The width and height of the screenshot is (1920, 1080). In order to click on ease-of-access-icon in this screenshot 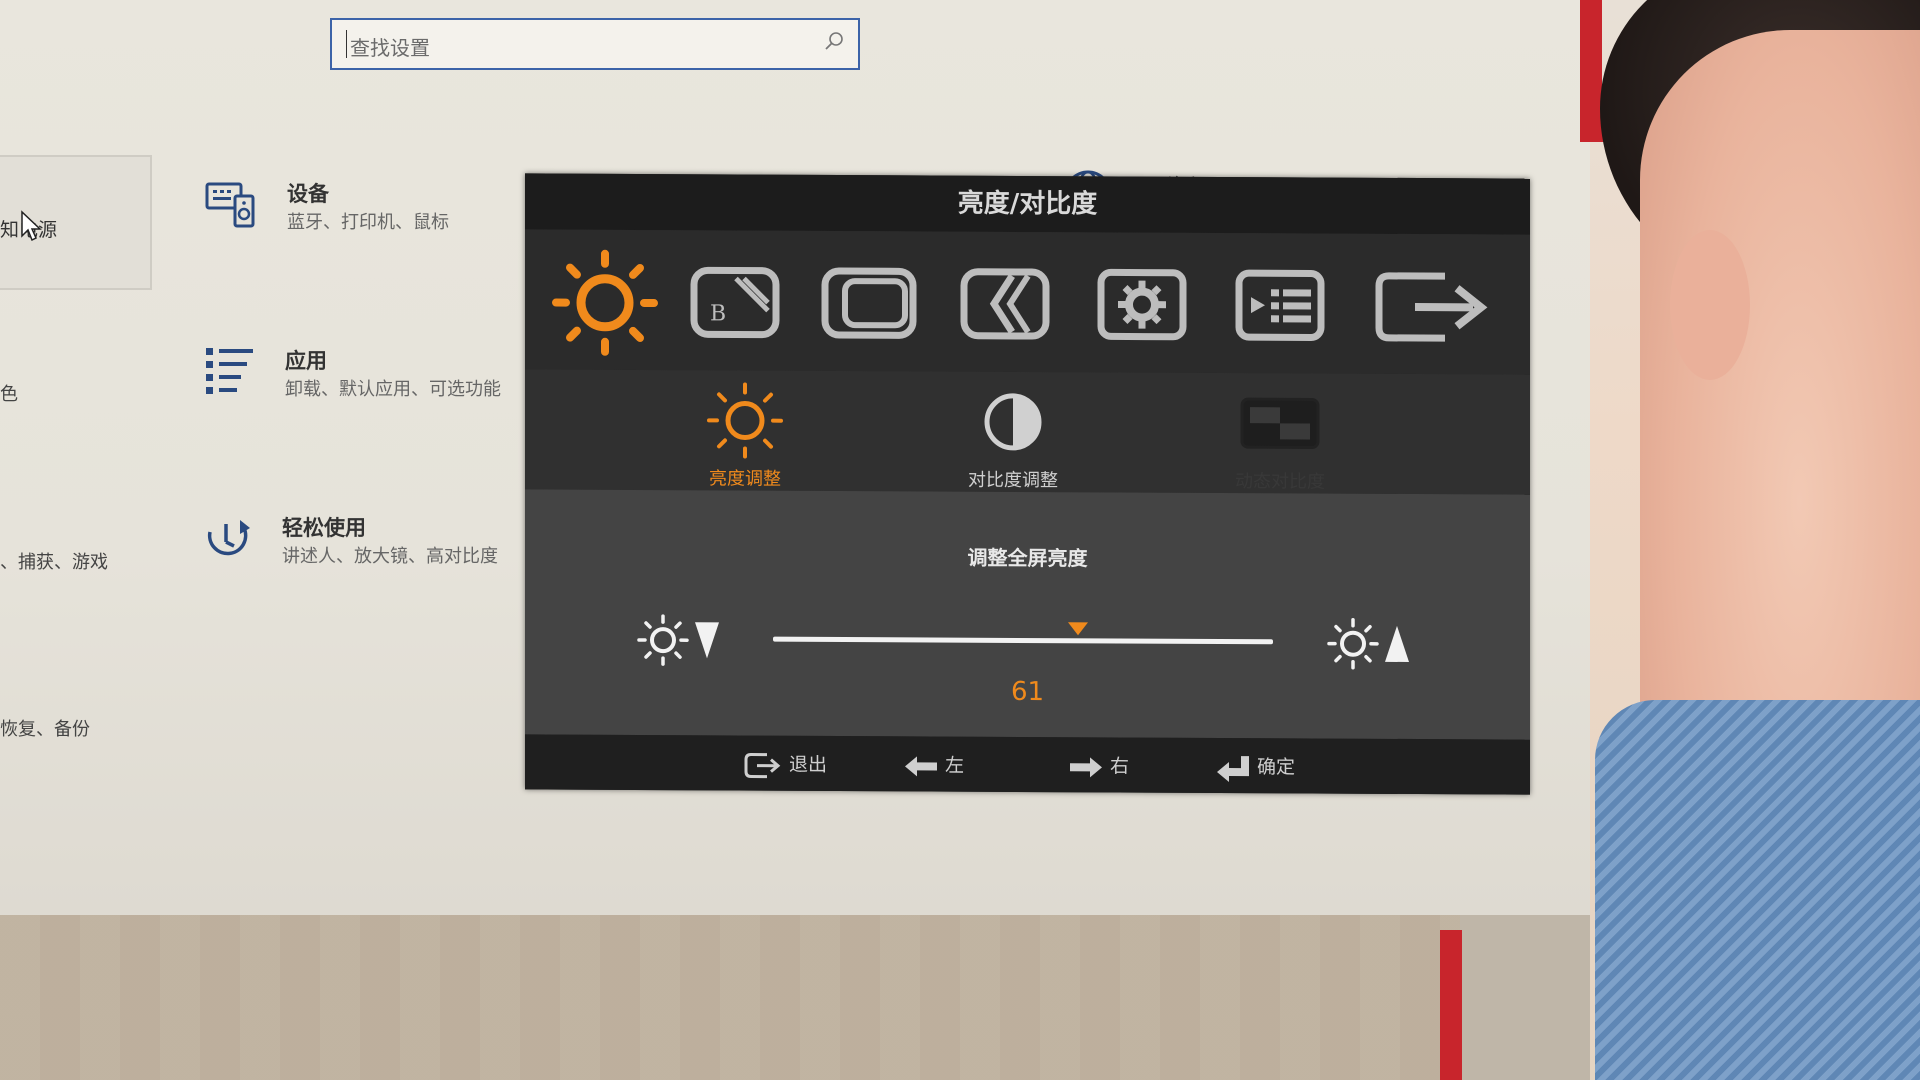, I will do `click(228, 538)`.